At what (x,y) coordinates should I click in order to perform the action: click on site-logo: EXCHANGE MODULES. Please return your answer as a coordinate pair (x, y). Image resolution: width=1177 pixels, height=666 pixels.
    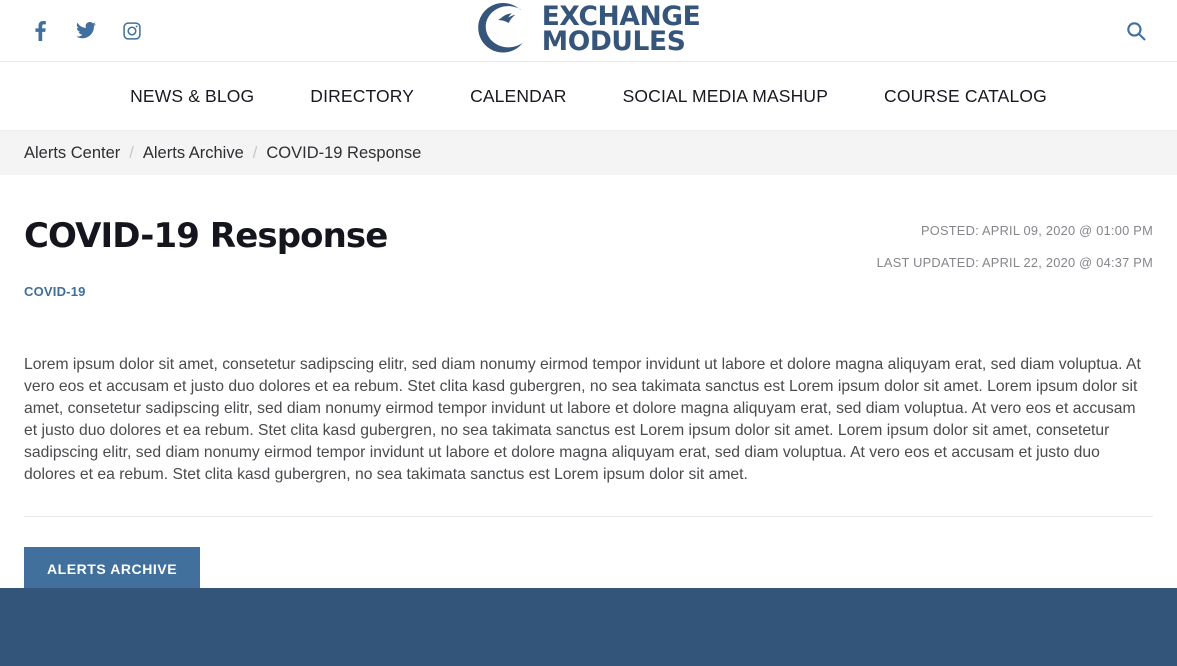
    Looking at the image, I should click on (589, 30).